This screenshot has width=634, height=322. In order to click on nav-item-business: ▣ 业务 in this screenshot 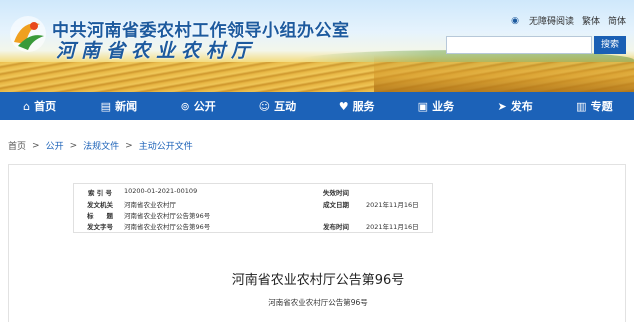, I will do `click(435, 106)`.